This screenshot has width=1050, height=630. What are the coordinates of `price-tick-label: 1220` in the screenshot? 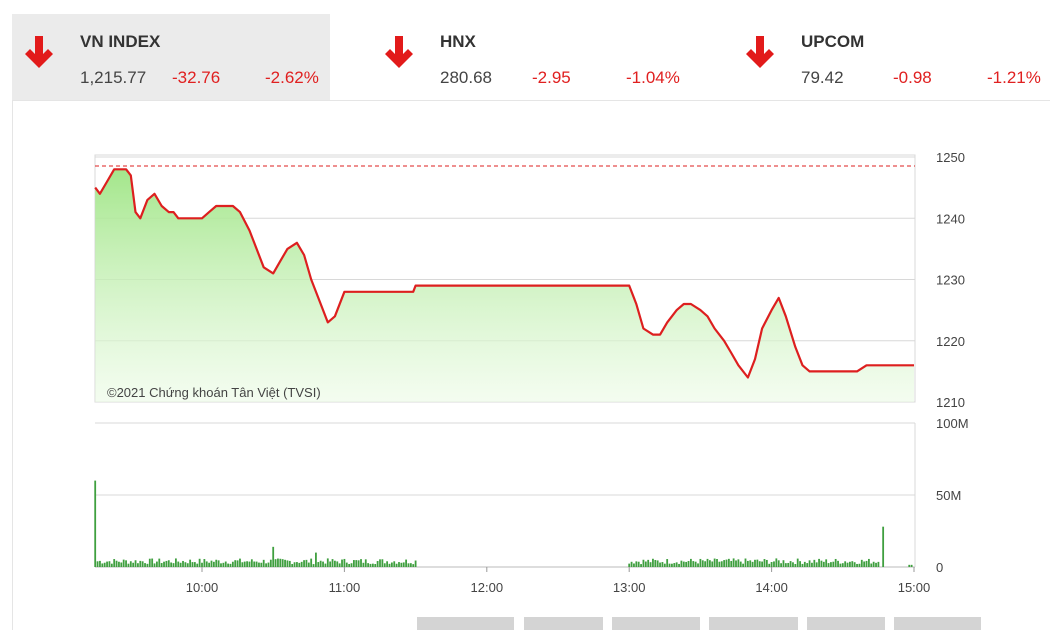 It's located at (950, 341).